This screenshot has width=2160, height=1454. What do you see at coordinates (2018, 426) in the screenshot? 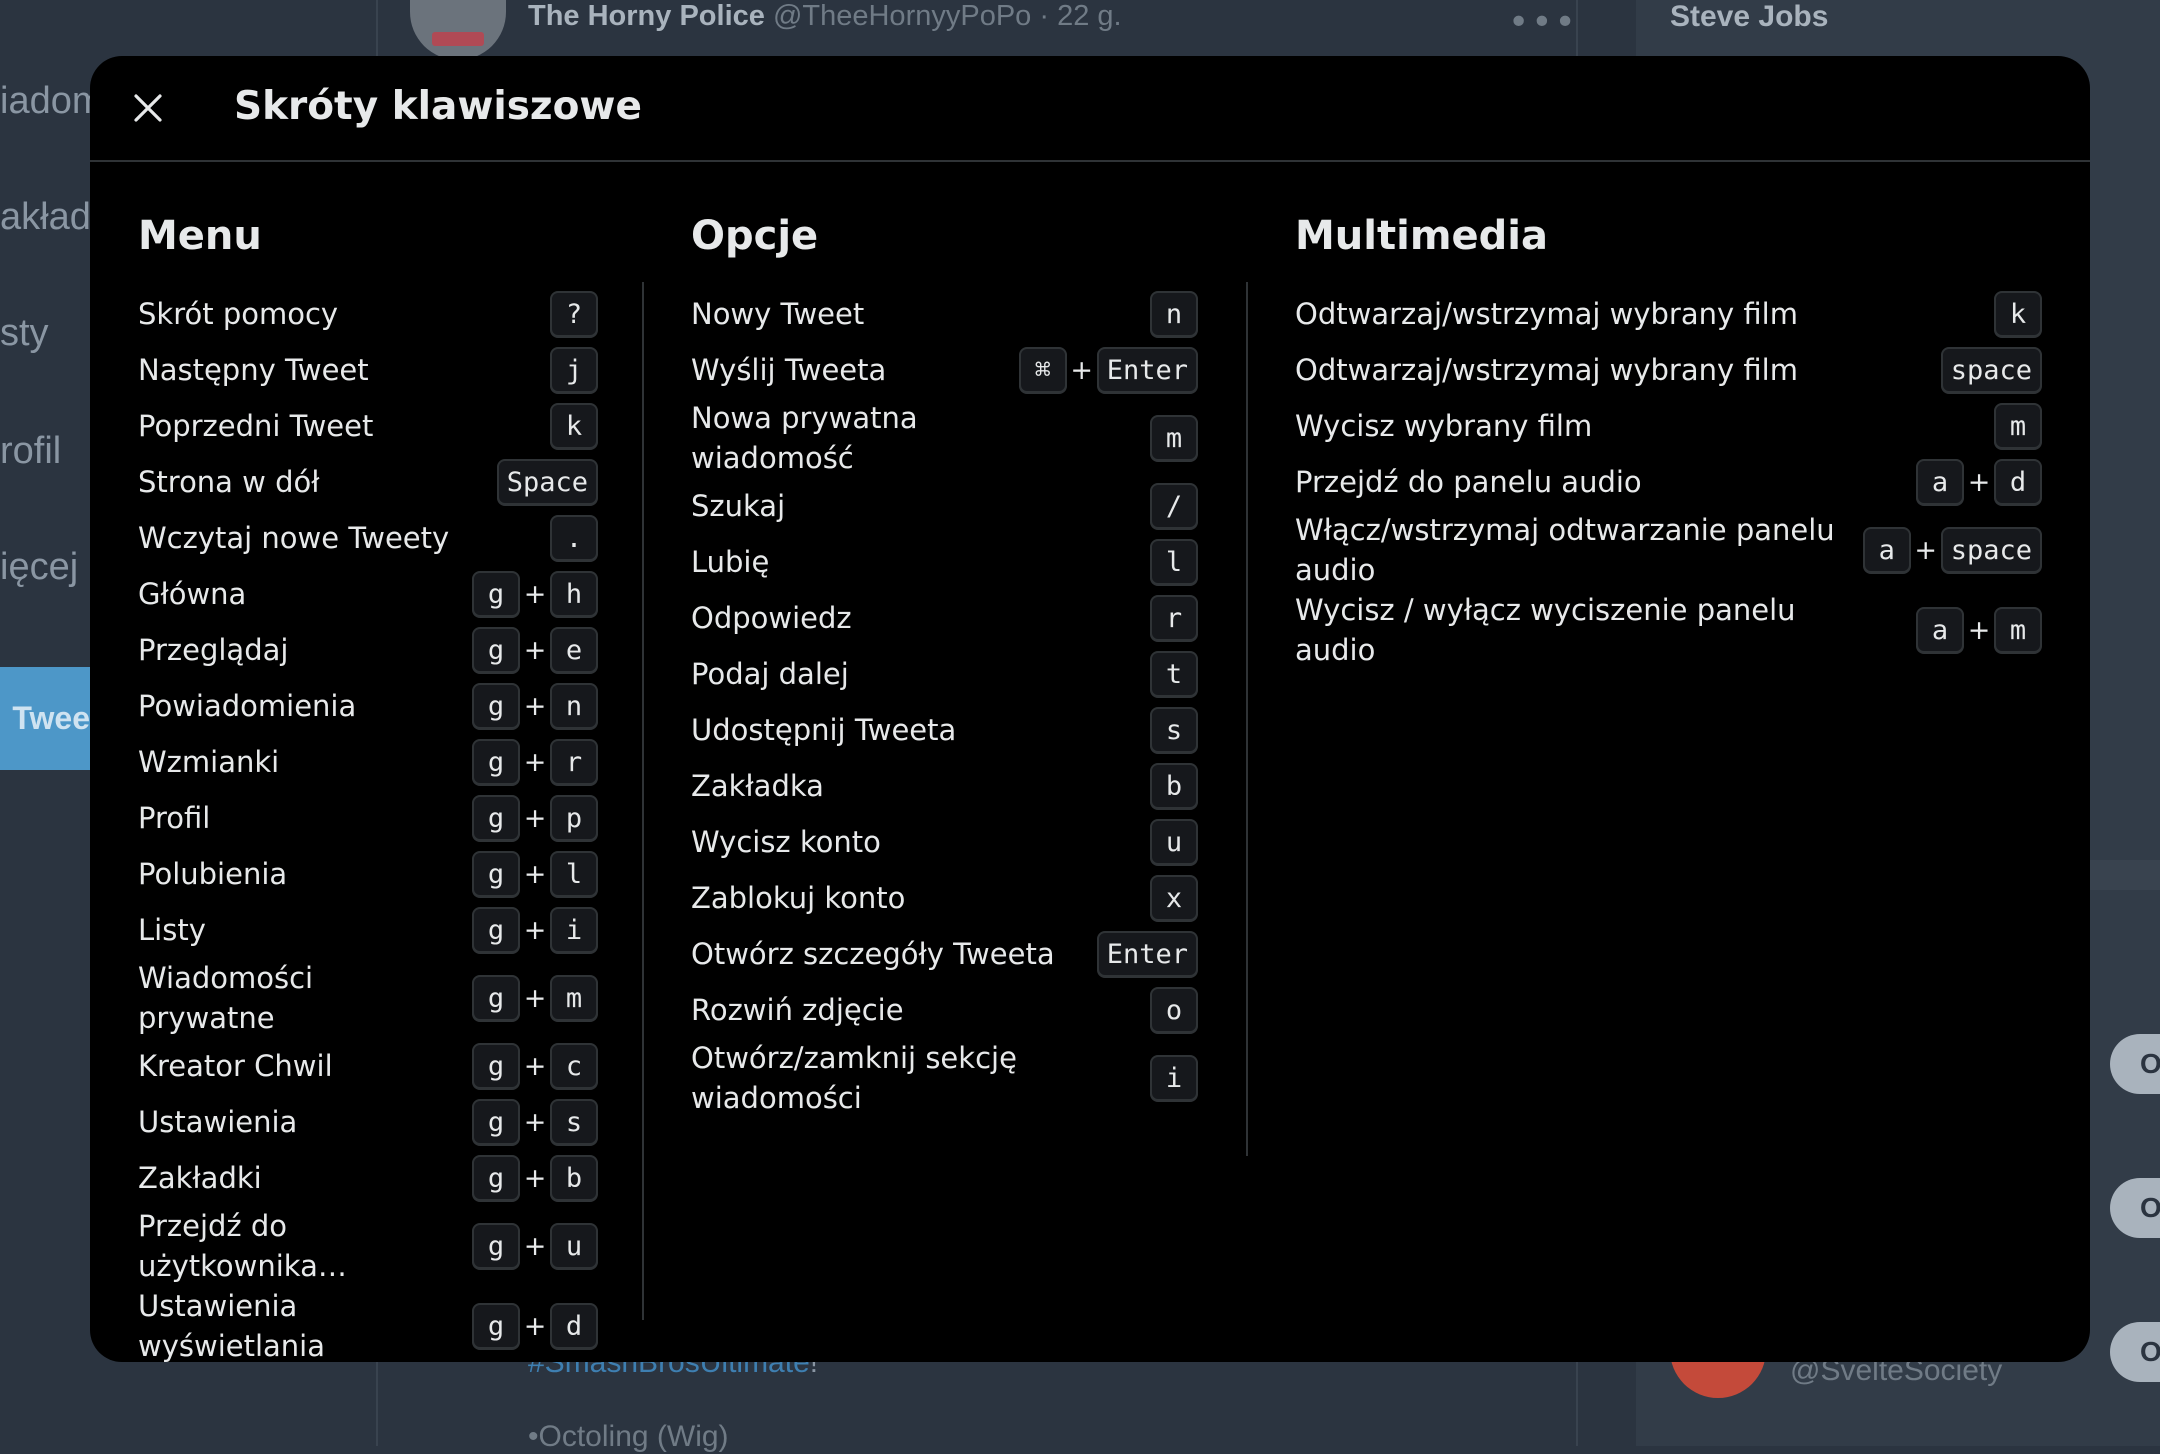
I see `shortcut-keys: m` at bounding box center [2018, 426].